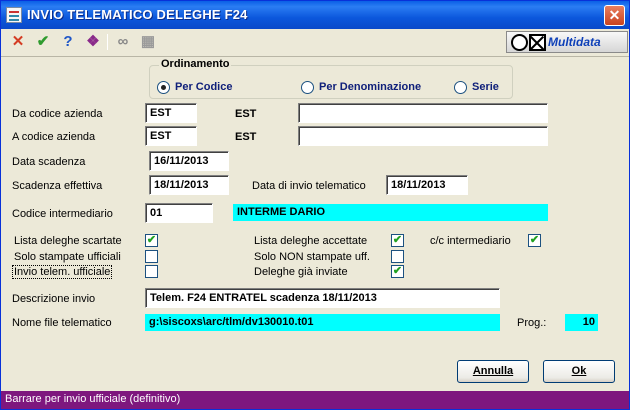 The height and width of the screenshot is (410, 630). I want to click on calculator-icon: ▦, so click(148, 42).